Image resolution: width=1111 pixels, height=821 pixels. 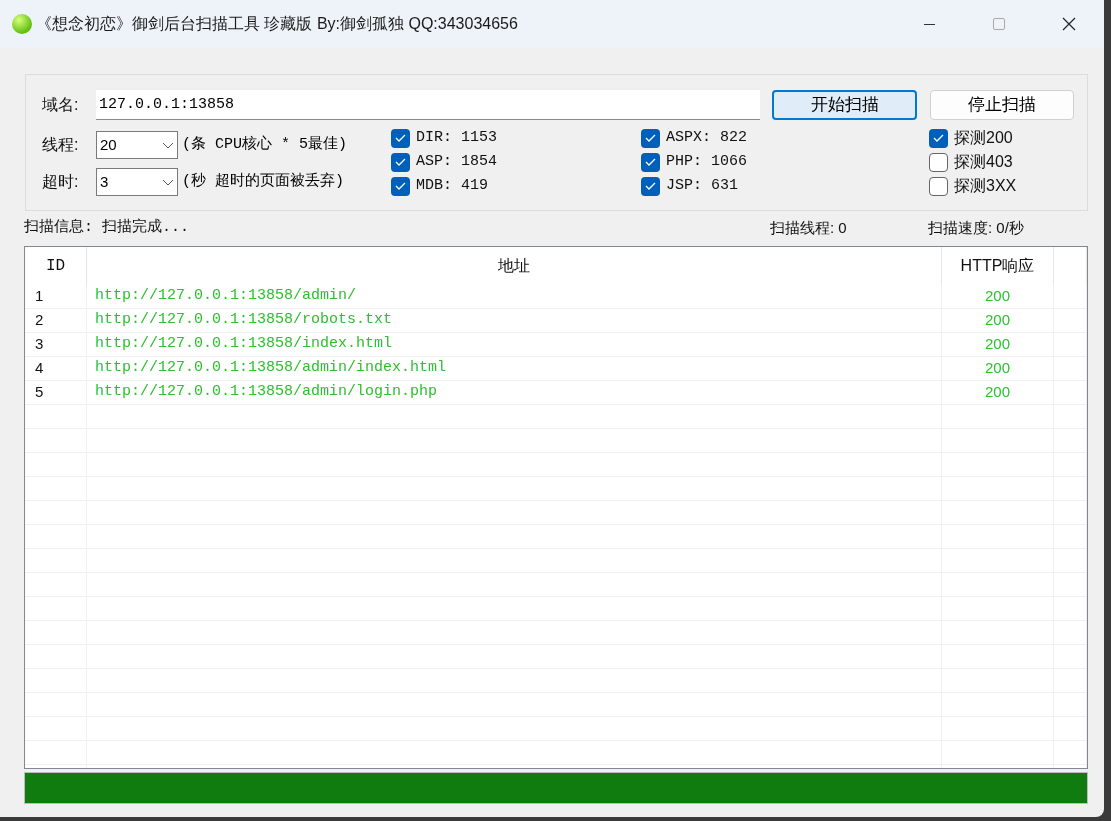 I want to click on table-cell: http://127.0.0.1:13858/admin/login.php, so click(x=514, y=392).